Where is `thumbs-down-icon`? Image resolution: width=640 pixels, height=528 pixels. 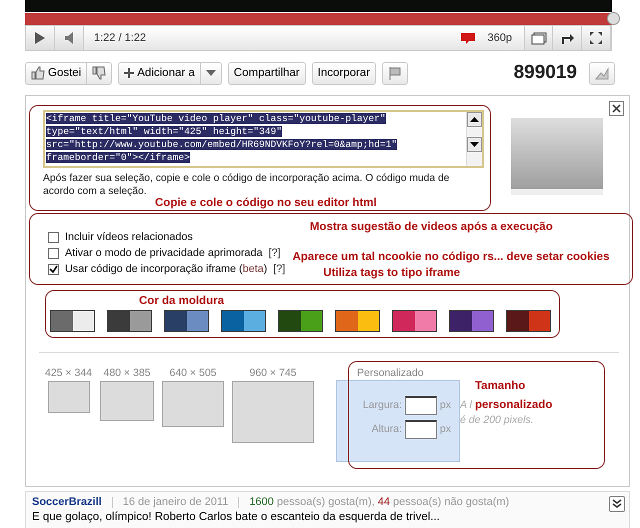
thumbs-down-icon is located at coordinates (99, 73).